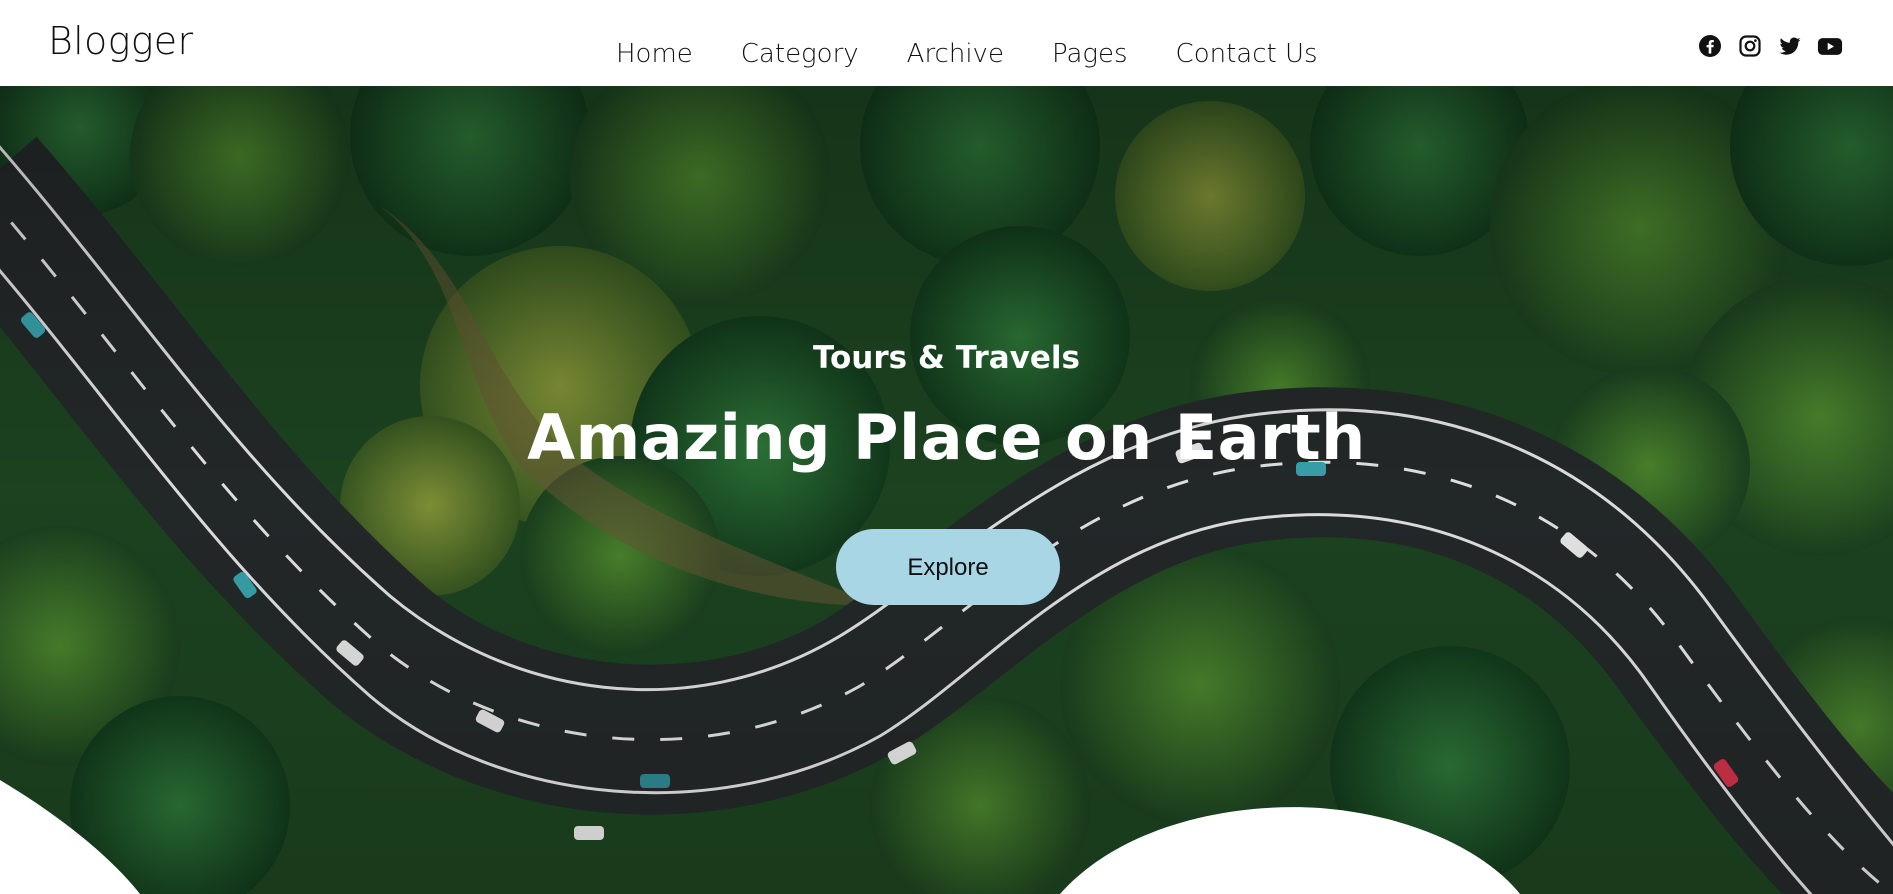  What do you see at coordinates (654, 54) in the screenshot?
I see `nav-link-home: Home` at bounding box center [654, 54].